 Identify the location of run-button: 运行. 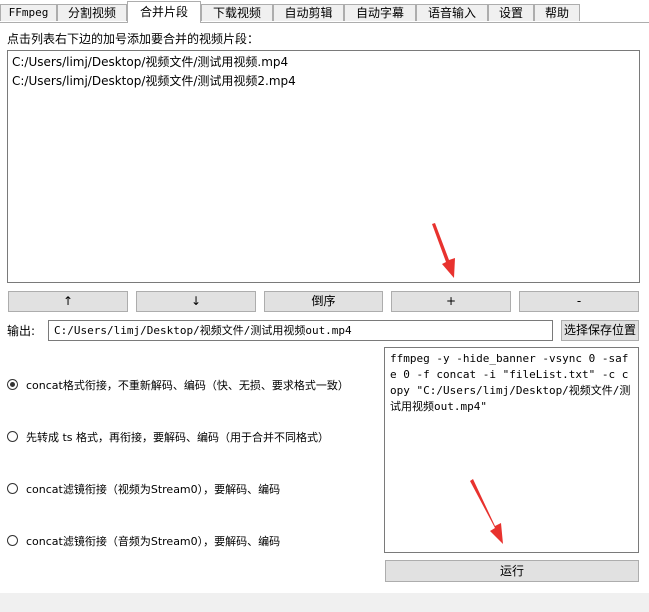
(512, 571).